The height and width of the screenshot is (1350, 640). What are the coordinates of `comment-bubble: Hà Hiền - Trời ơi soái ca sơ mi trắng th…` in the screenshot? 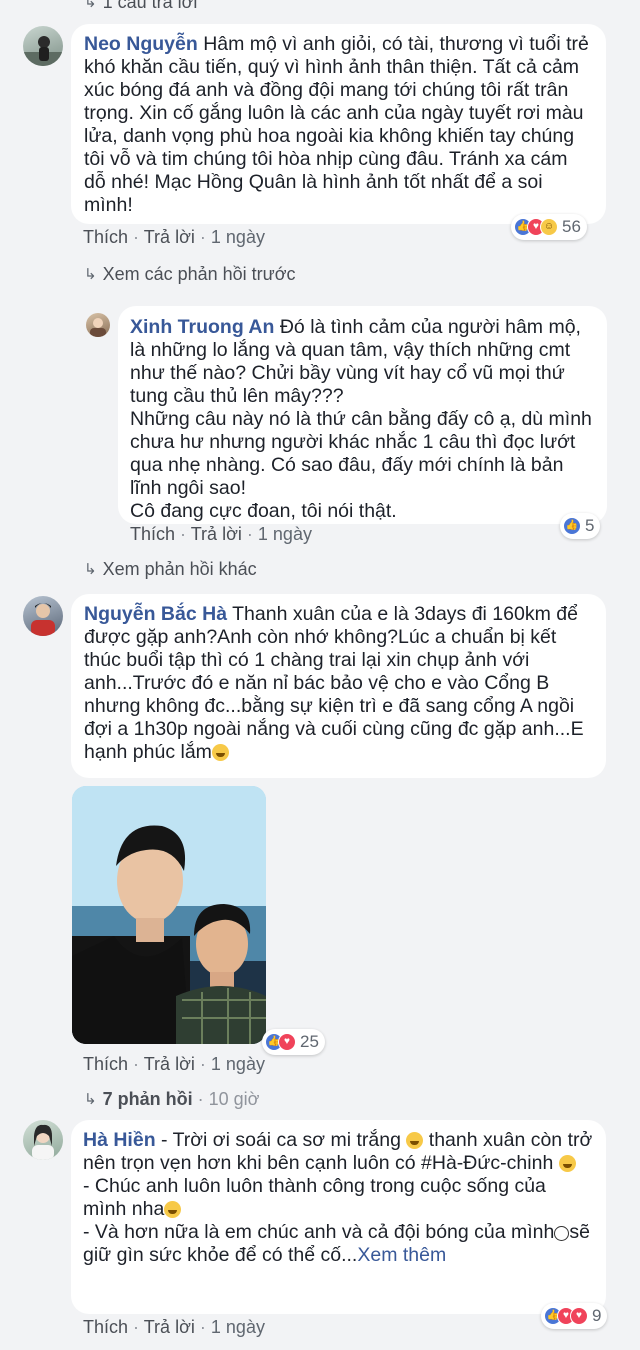 It's located at (338, 1217).